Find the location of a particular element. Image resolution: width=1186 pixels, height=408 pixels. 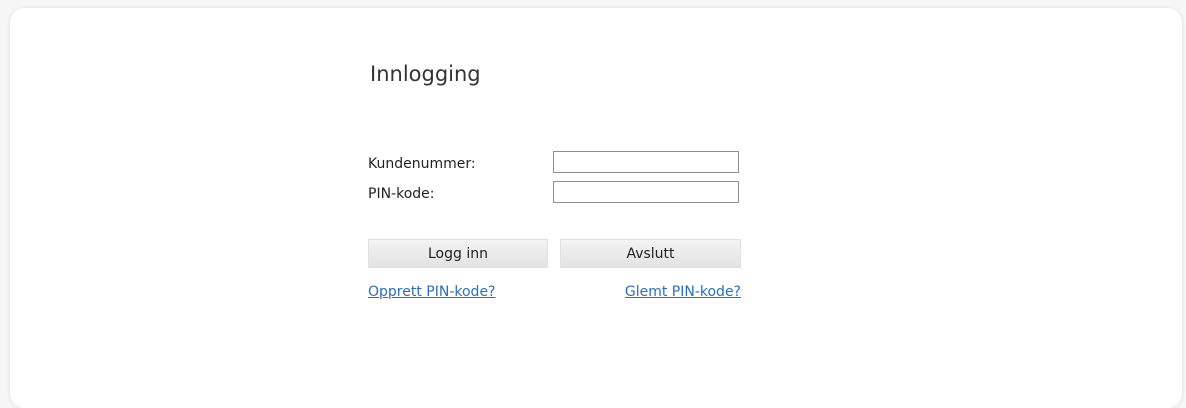

create-pin-link: Opprett PIN-kode? is located at coordinates (431, 292).